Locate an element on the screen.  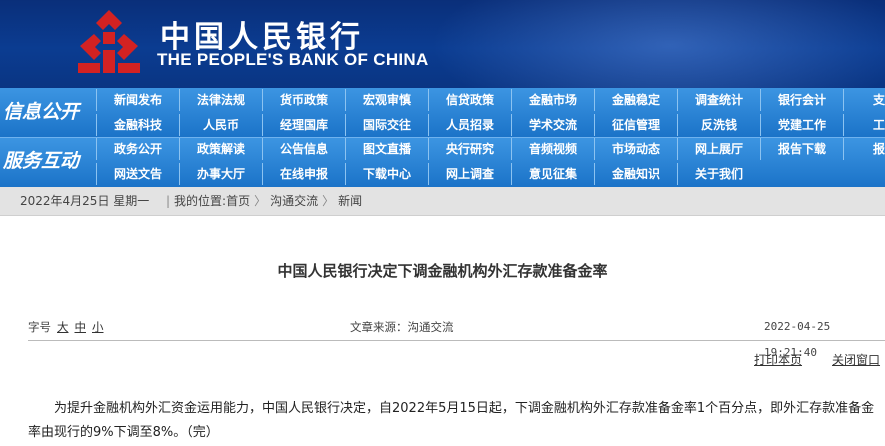
font-size-selector: 字号大中小 is located at coordinates (66, 327).